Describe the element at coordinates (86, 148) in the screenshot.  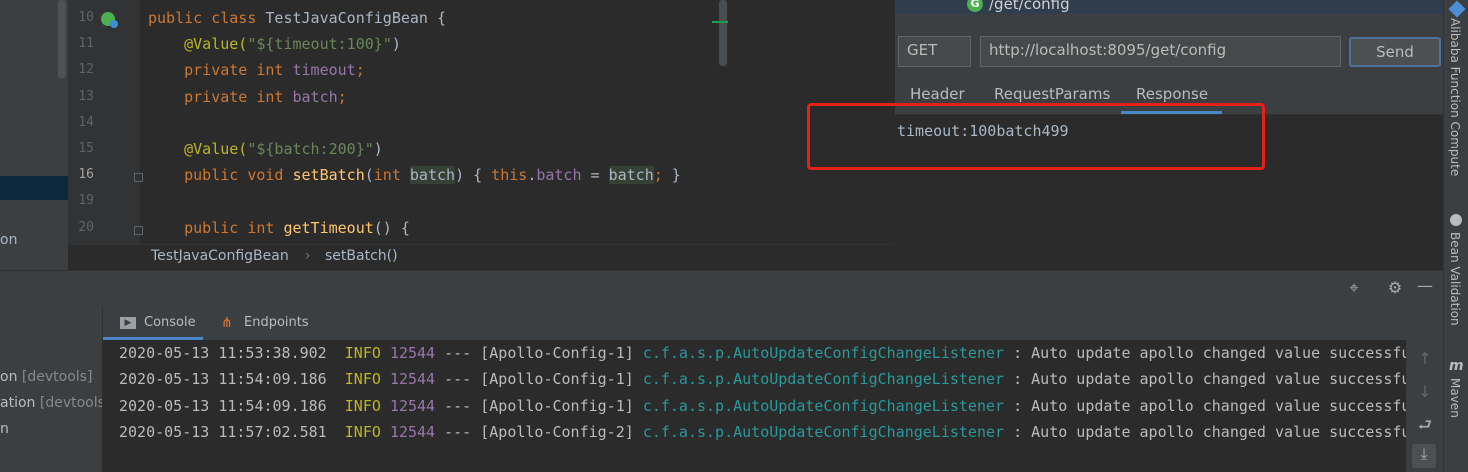
I see `line-number: 15` at that location.